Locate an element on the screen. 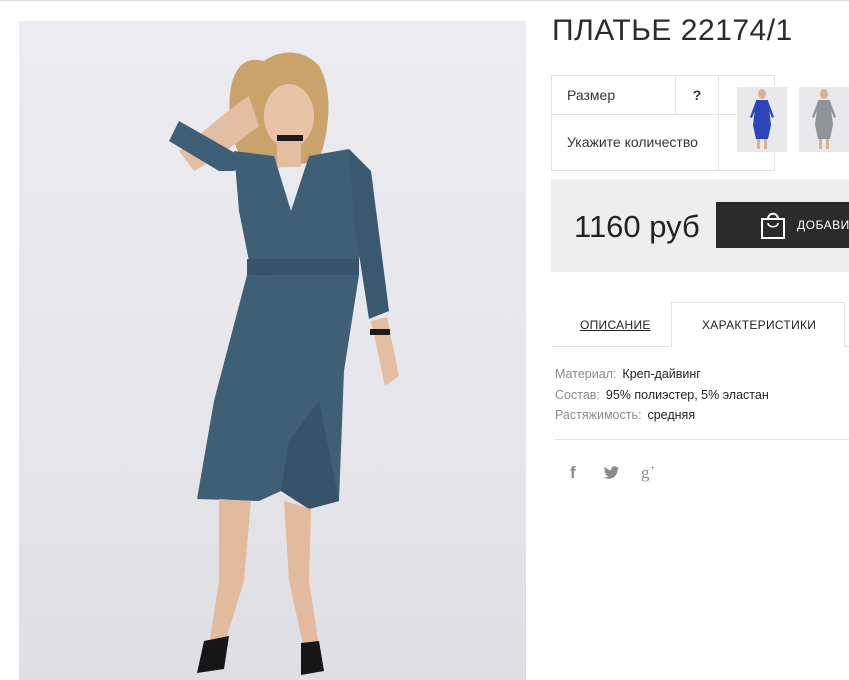 This screenshot has height=680, width=849. characteristic-value: Креп-дайвинг is located at coordinates (661, 374).